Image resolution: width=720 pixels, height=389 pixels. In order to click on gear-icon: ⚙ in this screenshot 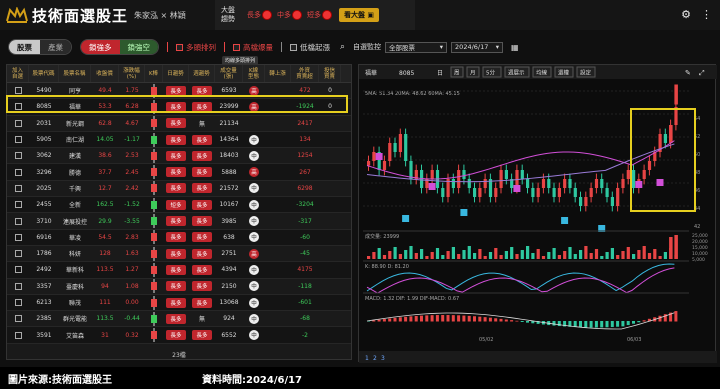, I will do `click(686, 14)`.